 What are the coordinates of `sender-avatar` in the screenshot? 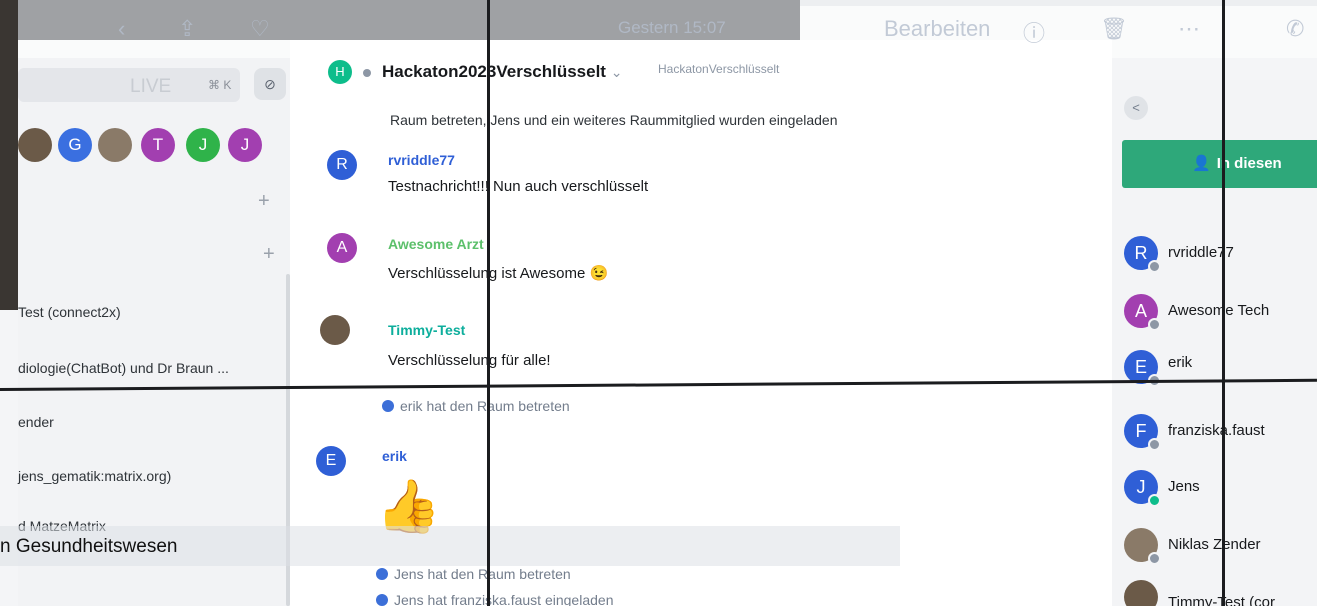 It's located at (335, 330).